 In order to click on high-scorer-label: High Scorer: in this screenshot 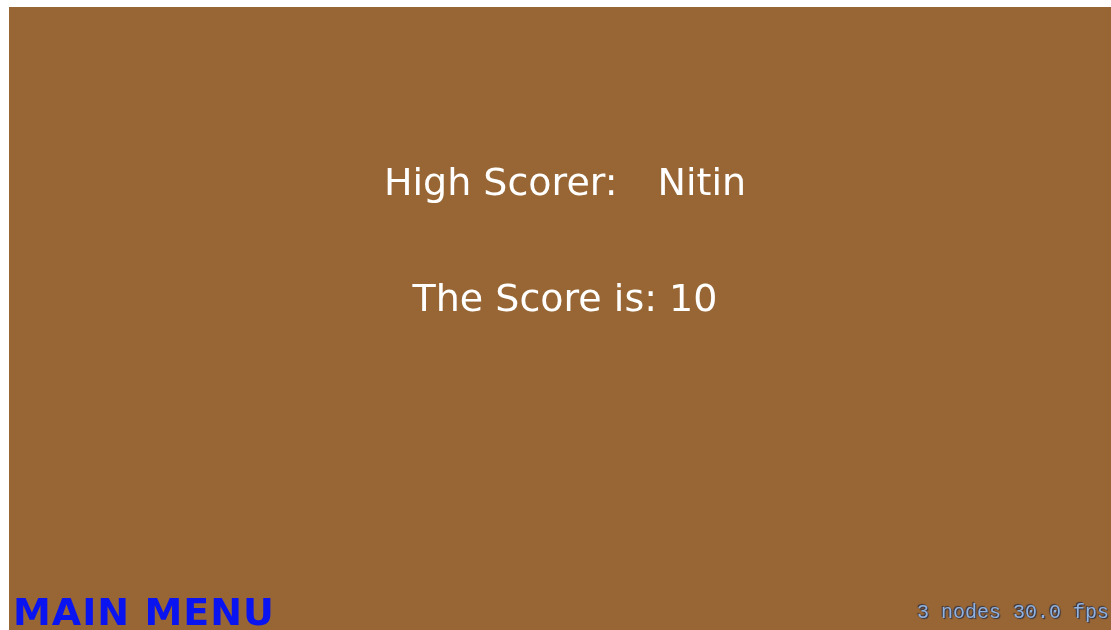, I will do `click(500, 182)`.